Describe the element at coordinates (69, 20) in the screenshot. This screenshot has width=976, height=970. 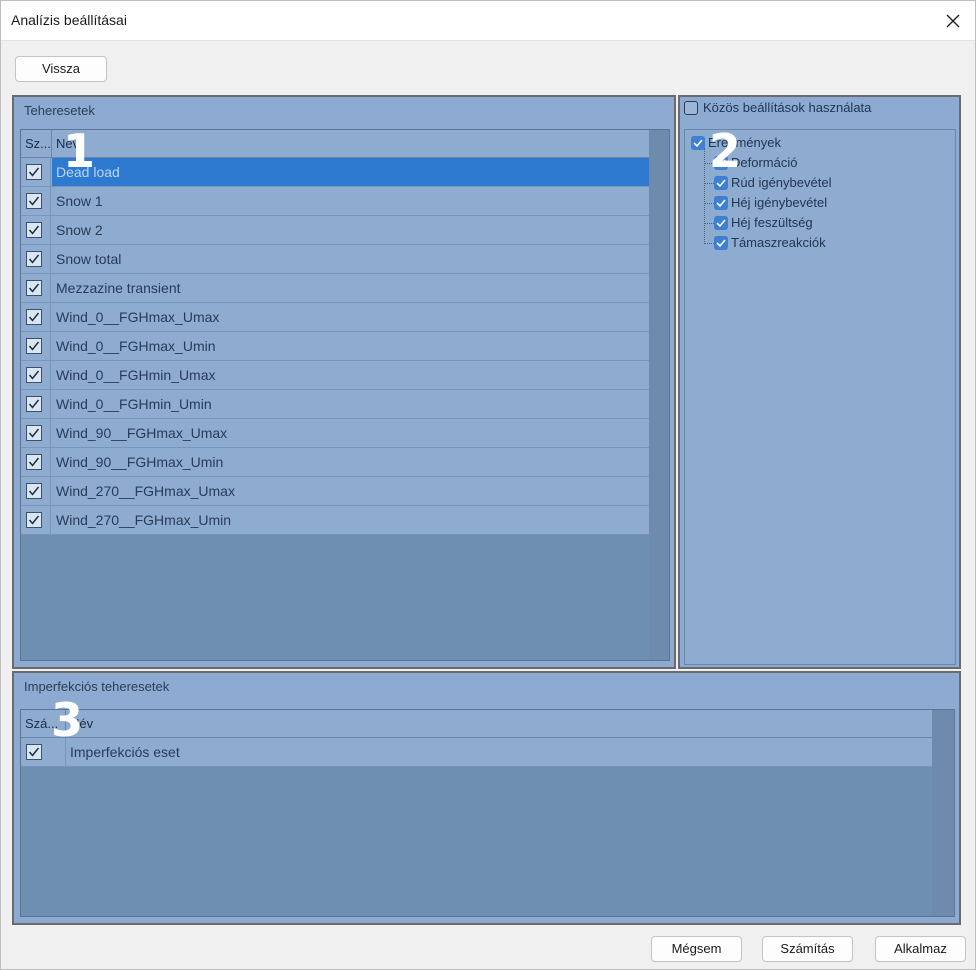
I see `window-title: Analízis beállításai` at that location.